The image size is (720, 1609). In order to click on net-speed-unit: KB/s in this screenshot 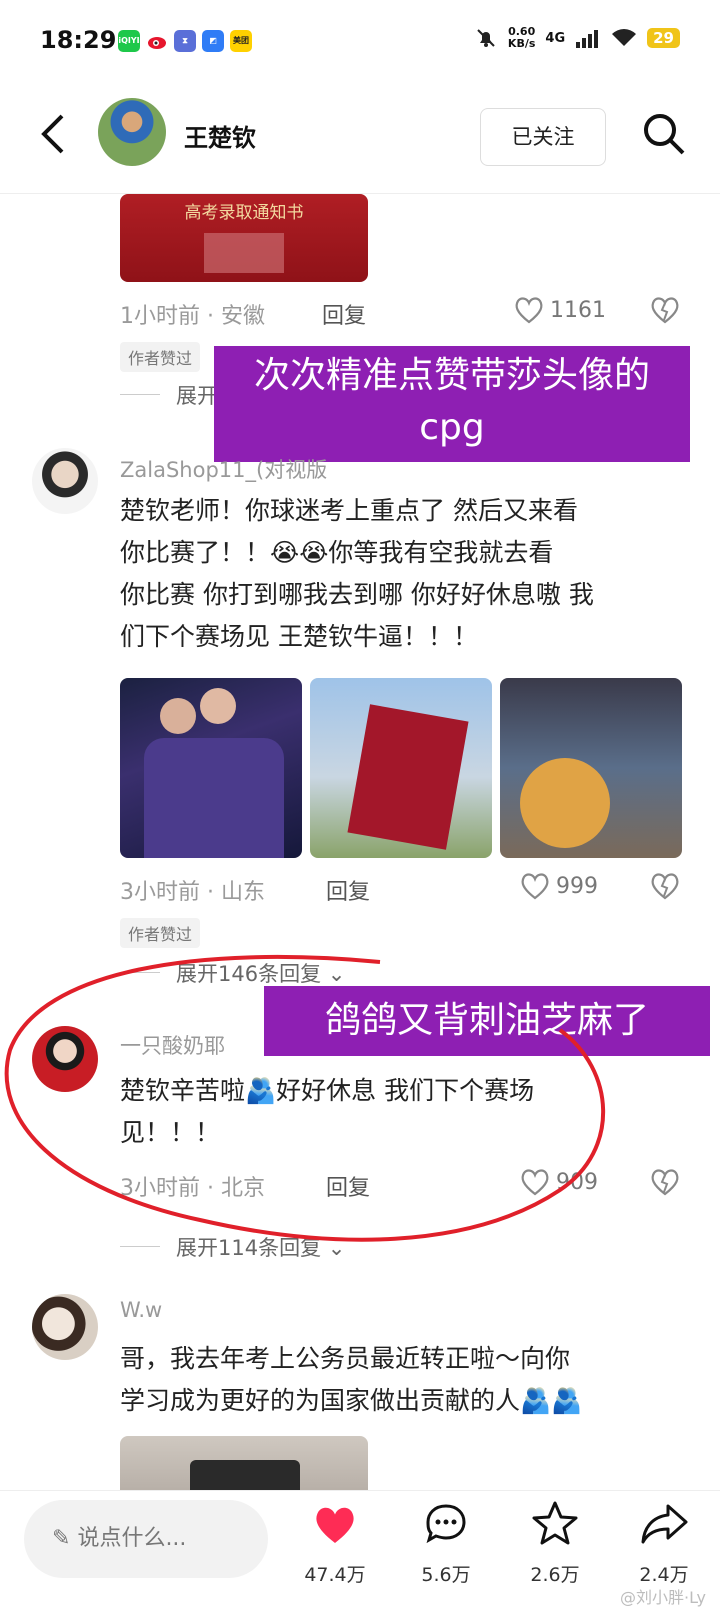, I will do `click(521, 43)`.